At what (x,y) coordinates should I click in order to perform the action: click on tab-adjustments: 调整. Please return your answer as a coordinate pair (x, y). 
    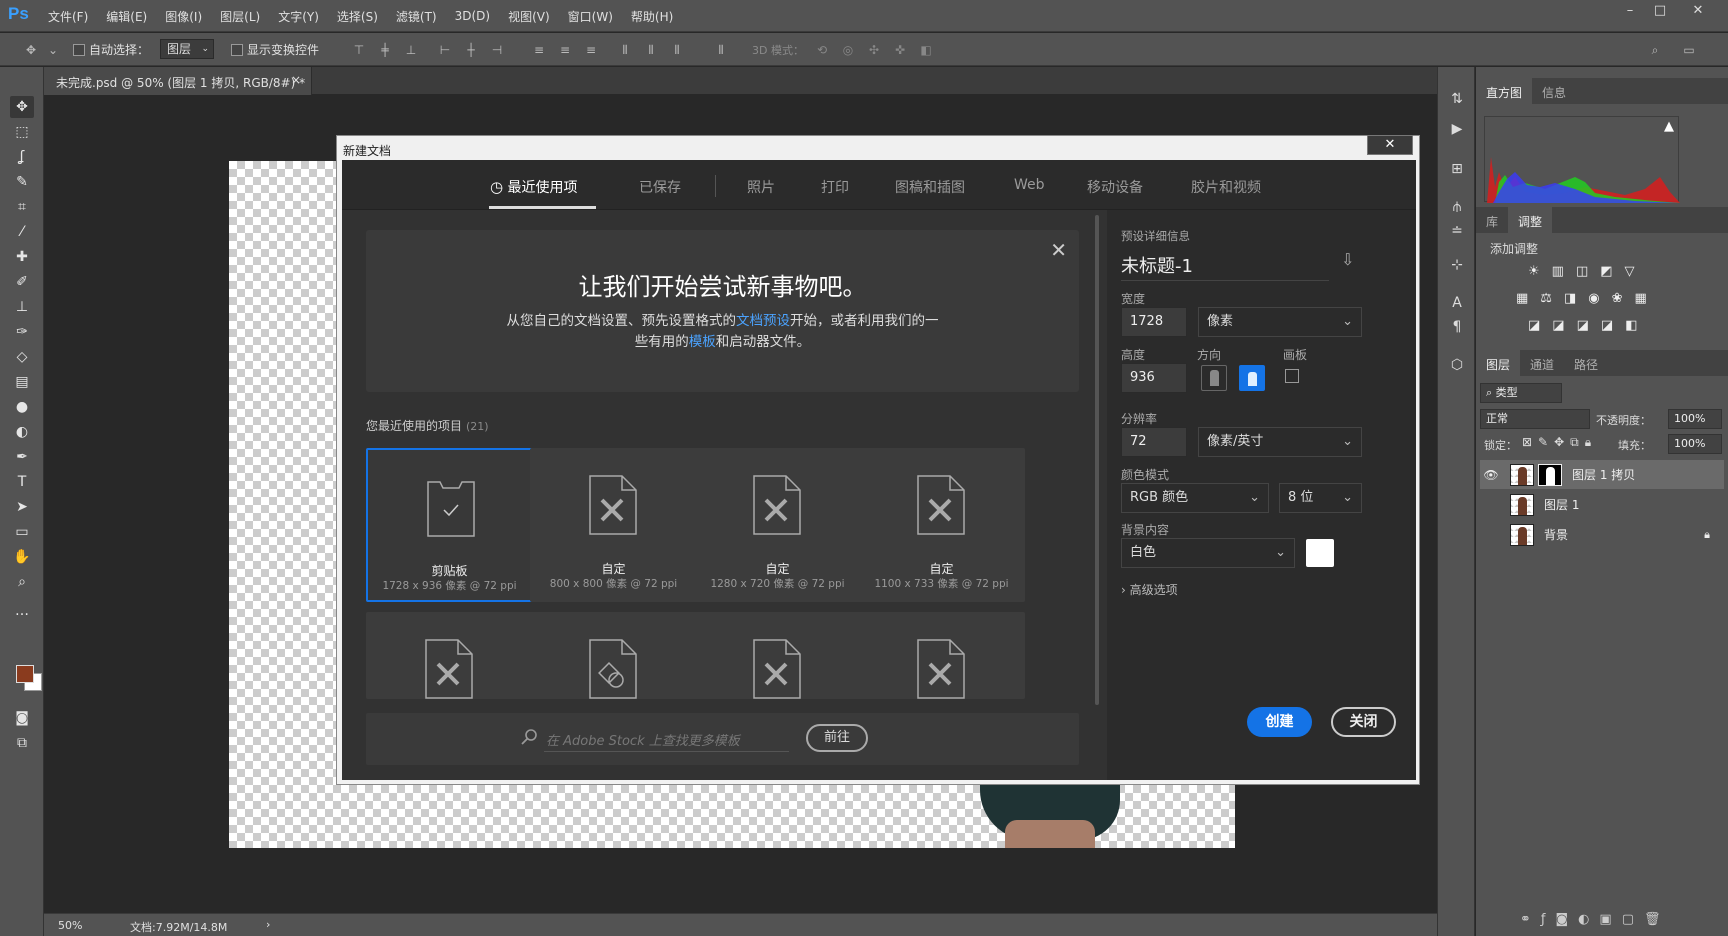
    Looking at the image, I should click on (1530, 220).